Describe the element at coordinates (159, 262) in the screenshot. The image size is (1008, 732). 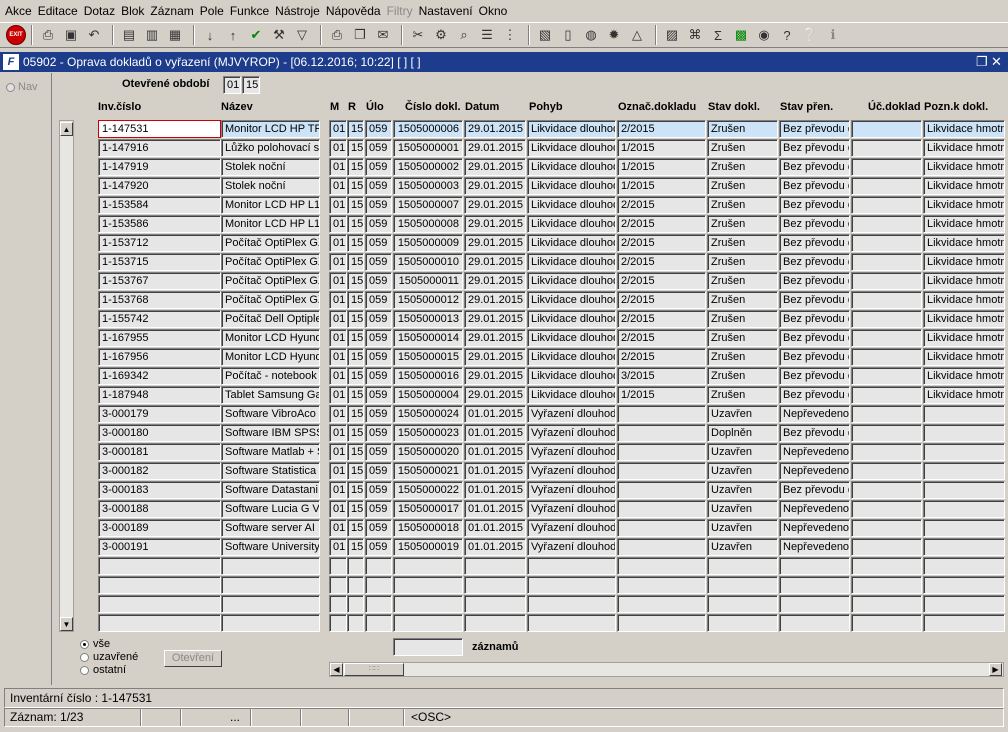
I see `table-cell: 1-153715` at that location.